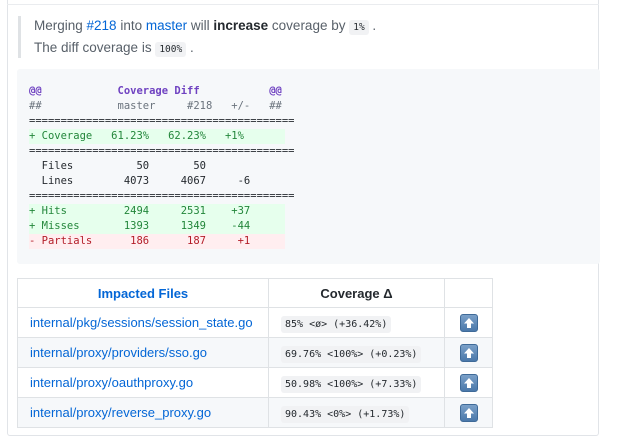 Image resolution: width=617 pixels, height=446 pixels. Describe the element at coordinates (336, 324) in the screenshot. I see `coverage-value: 85% <ø> (+36.42%)` at that location.